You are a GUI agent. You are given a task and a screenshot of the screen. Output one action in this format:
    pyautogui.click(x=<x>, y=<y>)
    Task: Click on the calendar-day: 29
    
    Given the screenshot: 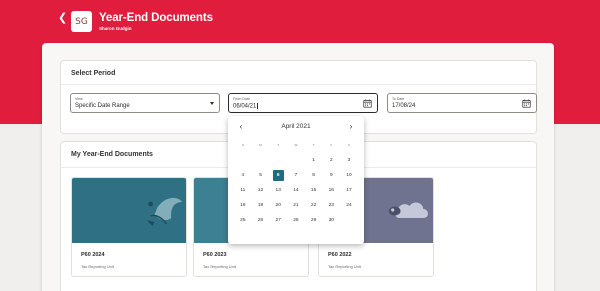 What is the action you would take?
    pyautogui.click(x=314, y=220)
    